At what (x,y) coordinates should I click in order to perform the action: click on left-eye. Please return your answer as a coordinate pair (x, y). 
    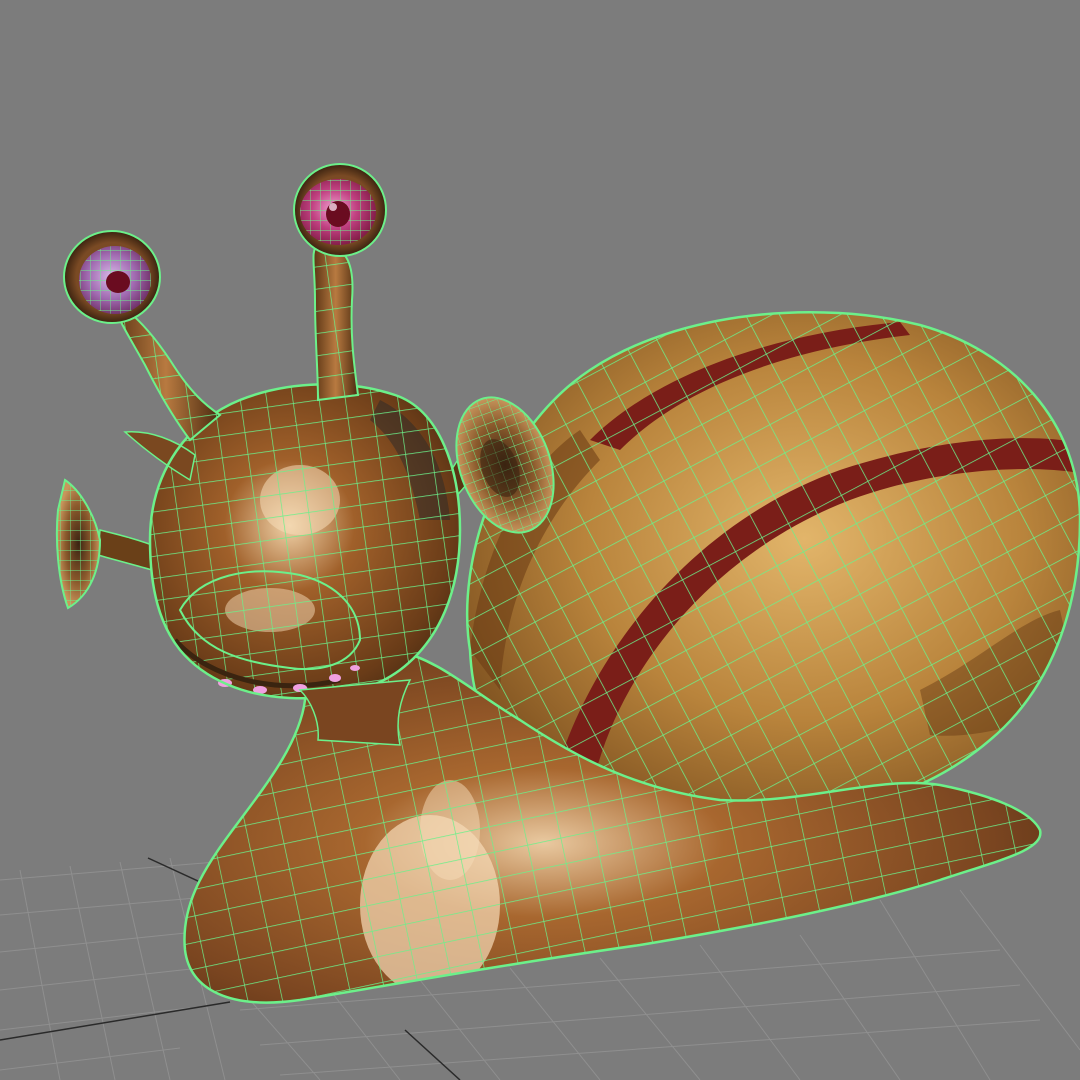
    Looking at the image, I should click on (112, 277).